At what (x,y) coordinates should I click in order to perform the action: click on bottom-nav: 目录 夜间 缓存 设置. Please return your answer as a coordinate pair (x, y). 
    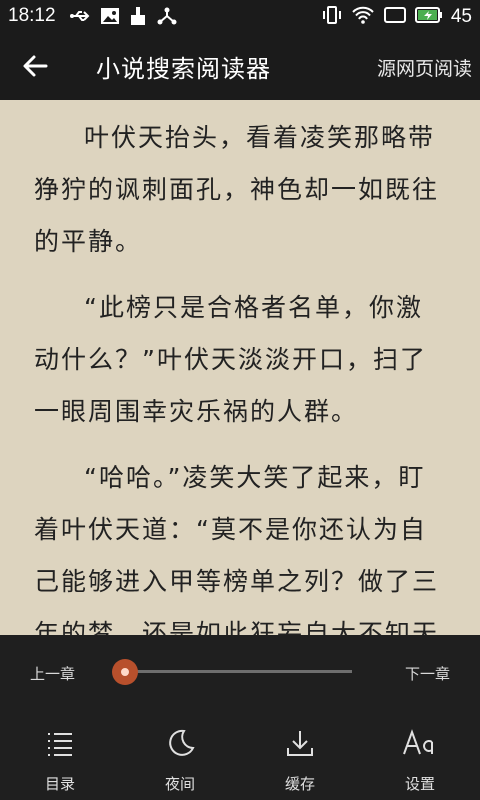
    Looking at the image, I should click on (240, 760).